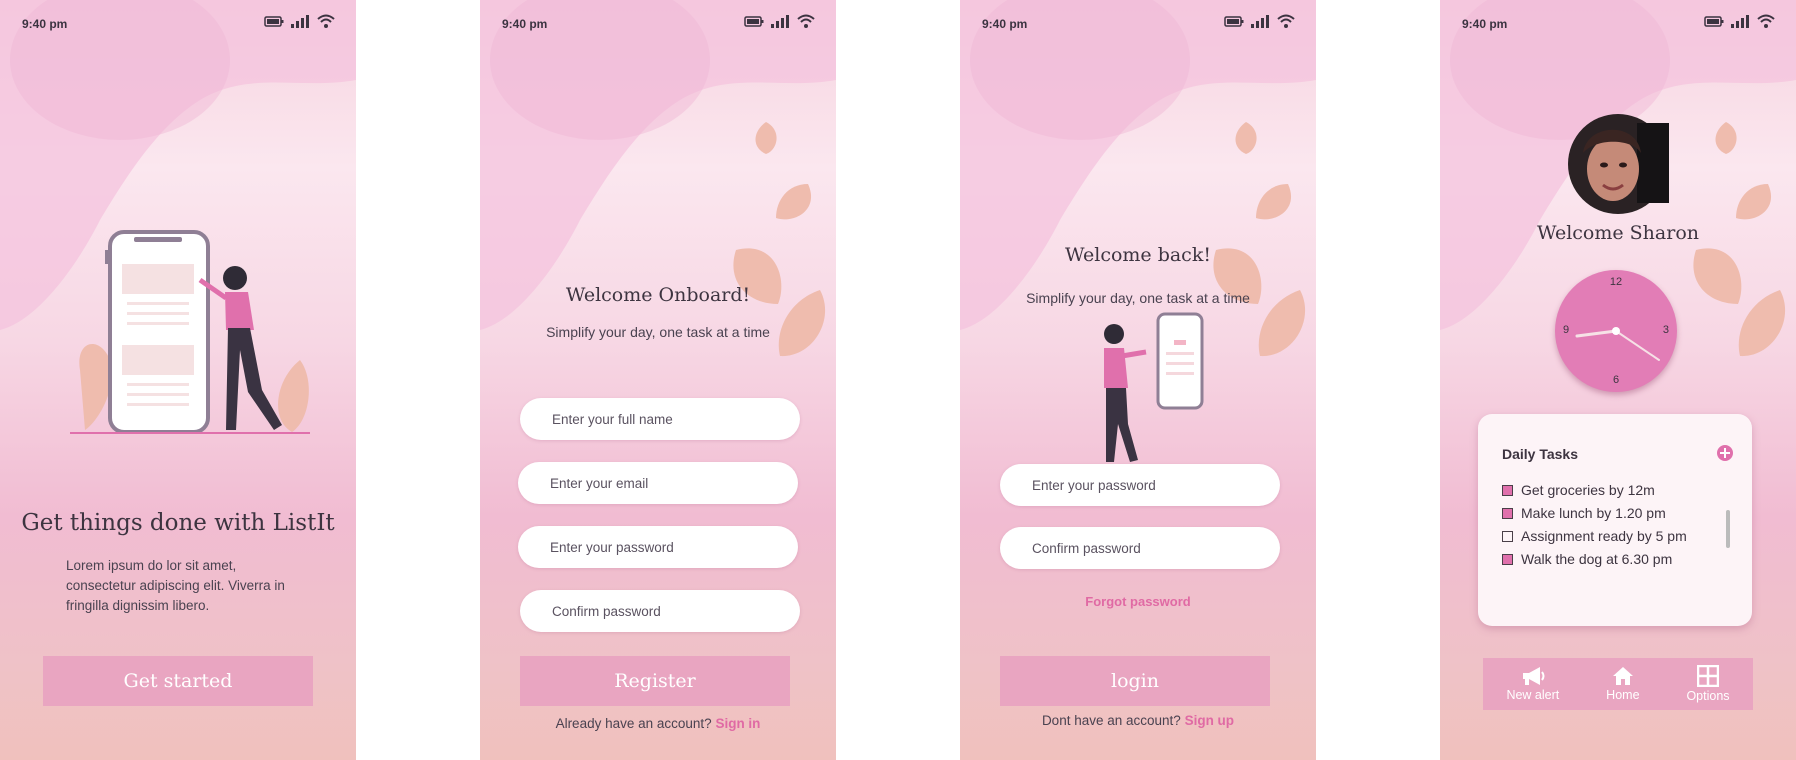  What do you see at coordinates (178, 681) in the screenshot?
I see `get-started-button: Get started` at bounding box center [178, 681].